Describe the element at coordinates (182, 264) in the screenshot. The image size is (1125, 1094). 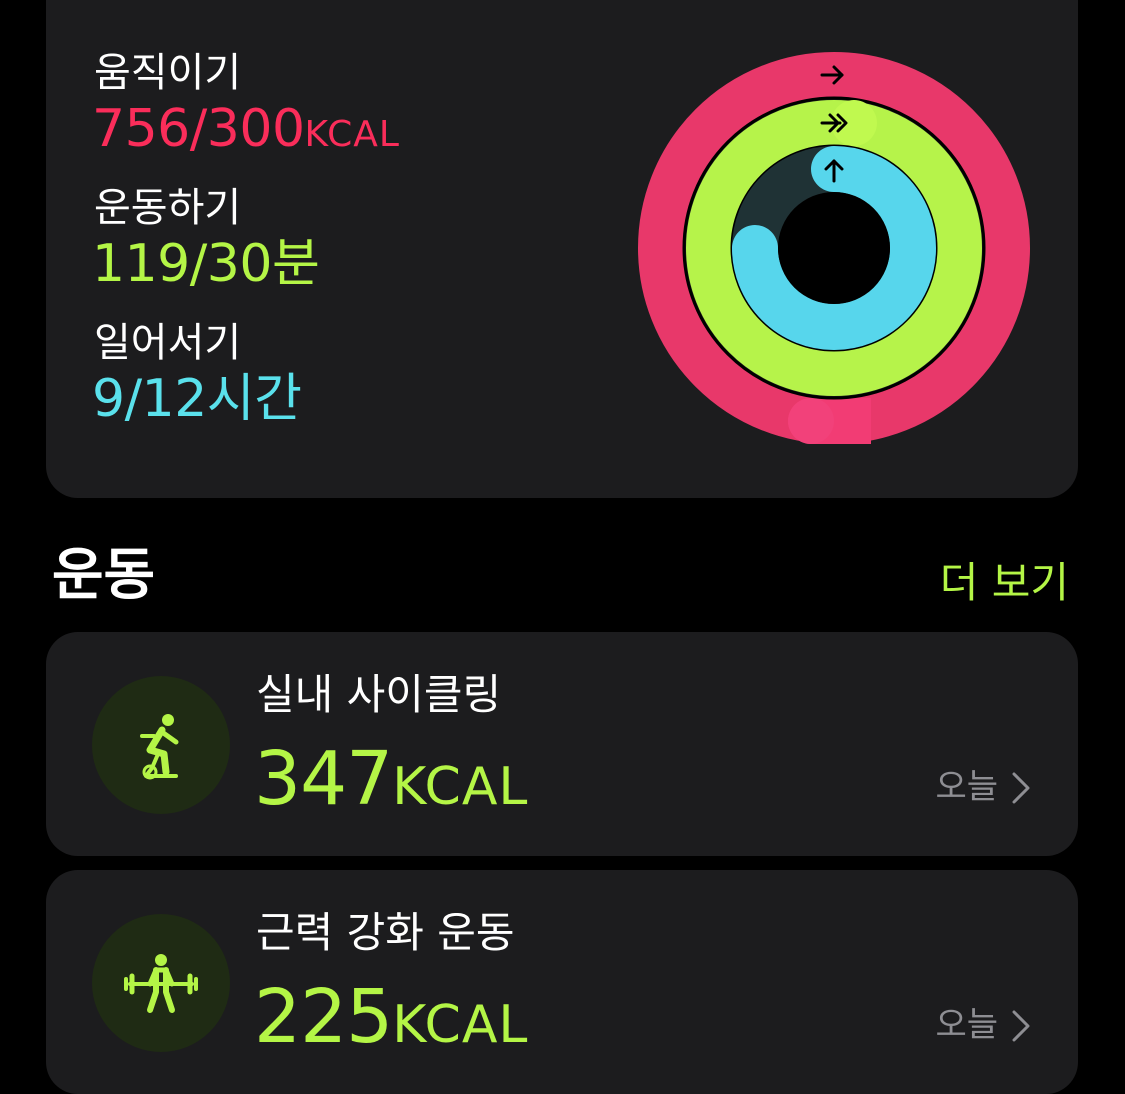
I see `exercise-value-number: 119/30` at that location.